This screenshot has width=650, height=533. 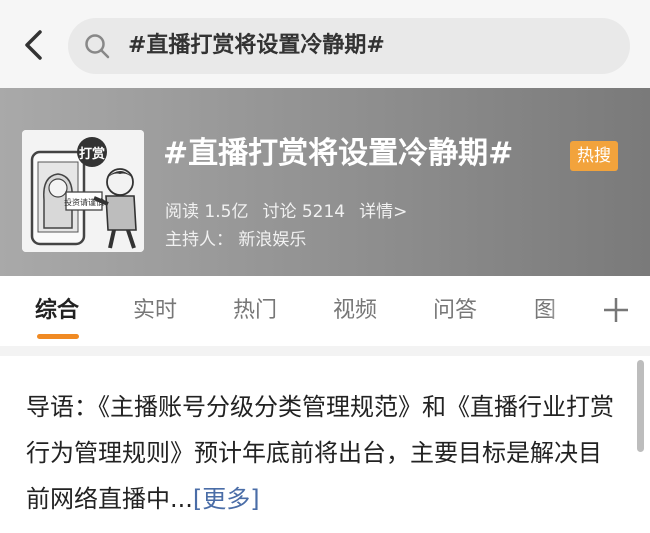 What do you see at coordinates (355, 311) in the screenshot?
I see `tab-video: 视频` at bounding box center [355, 311].